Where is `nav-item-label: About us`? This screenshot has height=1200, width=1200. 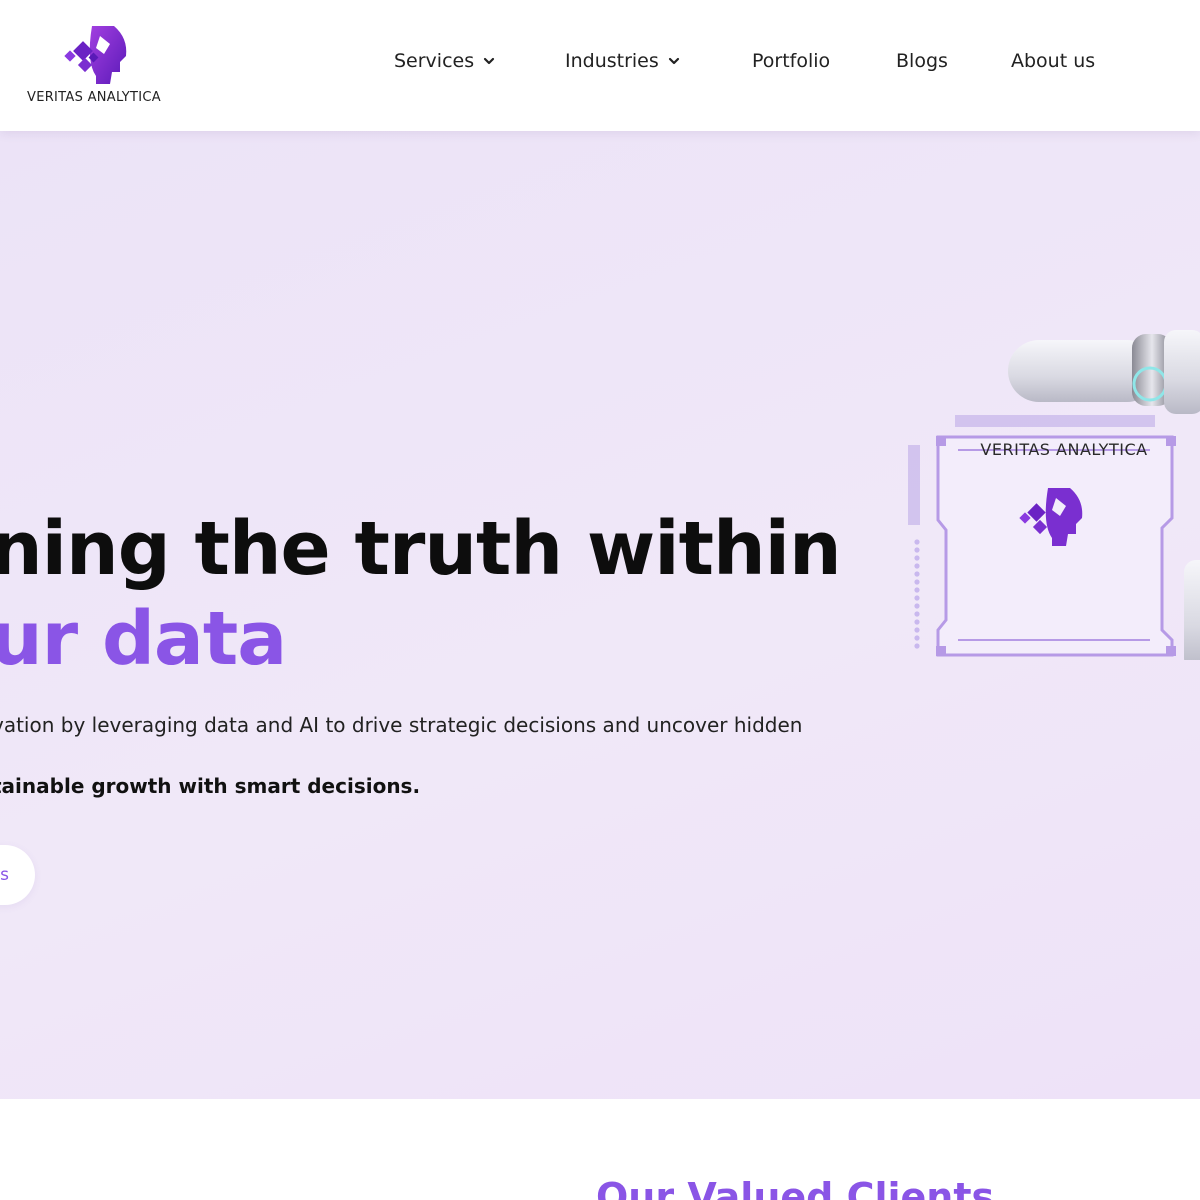
nav-item-label: About us is located at coordinates (1053, 61).